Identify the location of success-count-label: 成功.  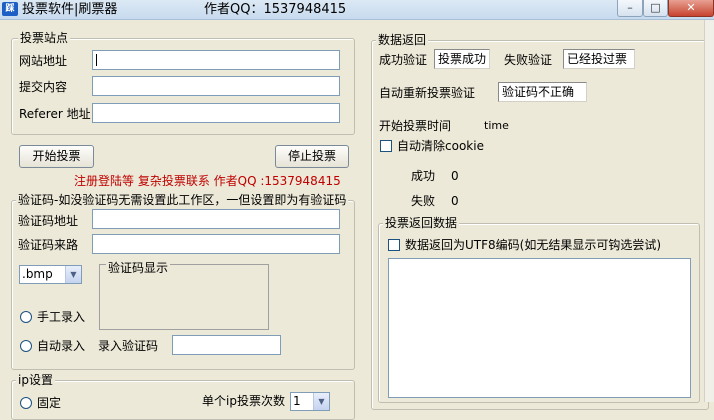
(423, 176).